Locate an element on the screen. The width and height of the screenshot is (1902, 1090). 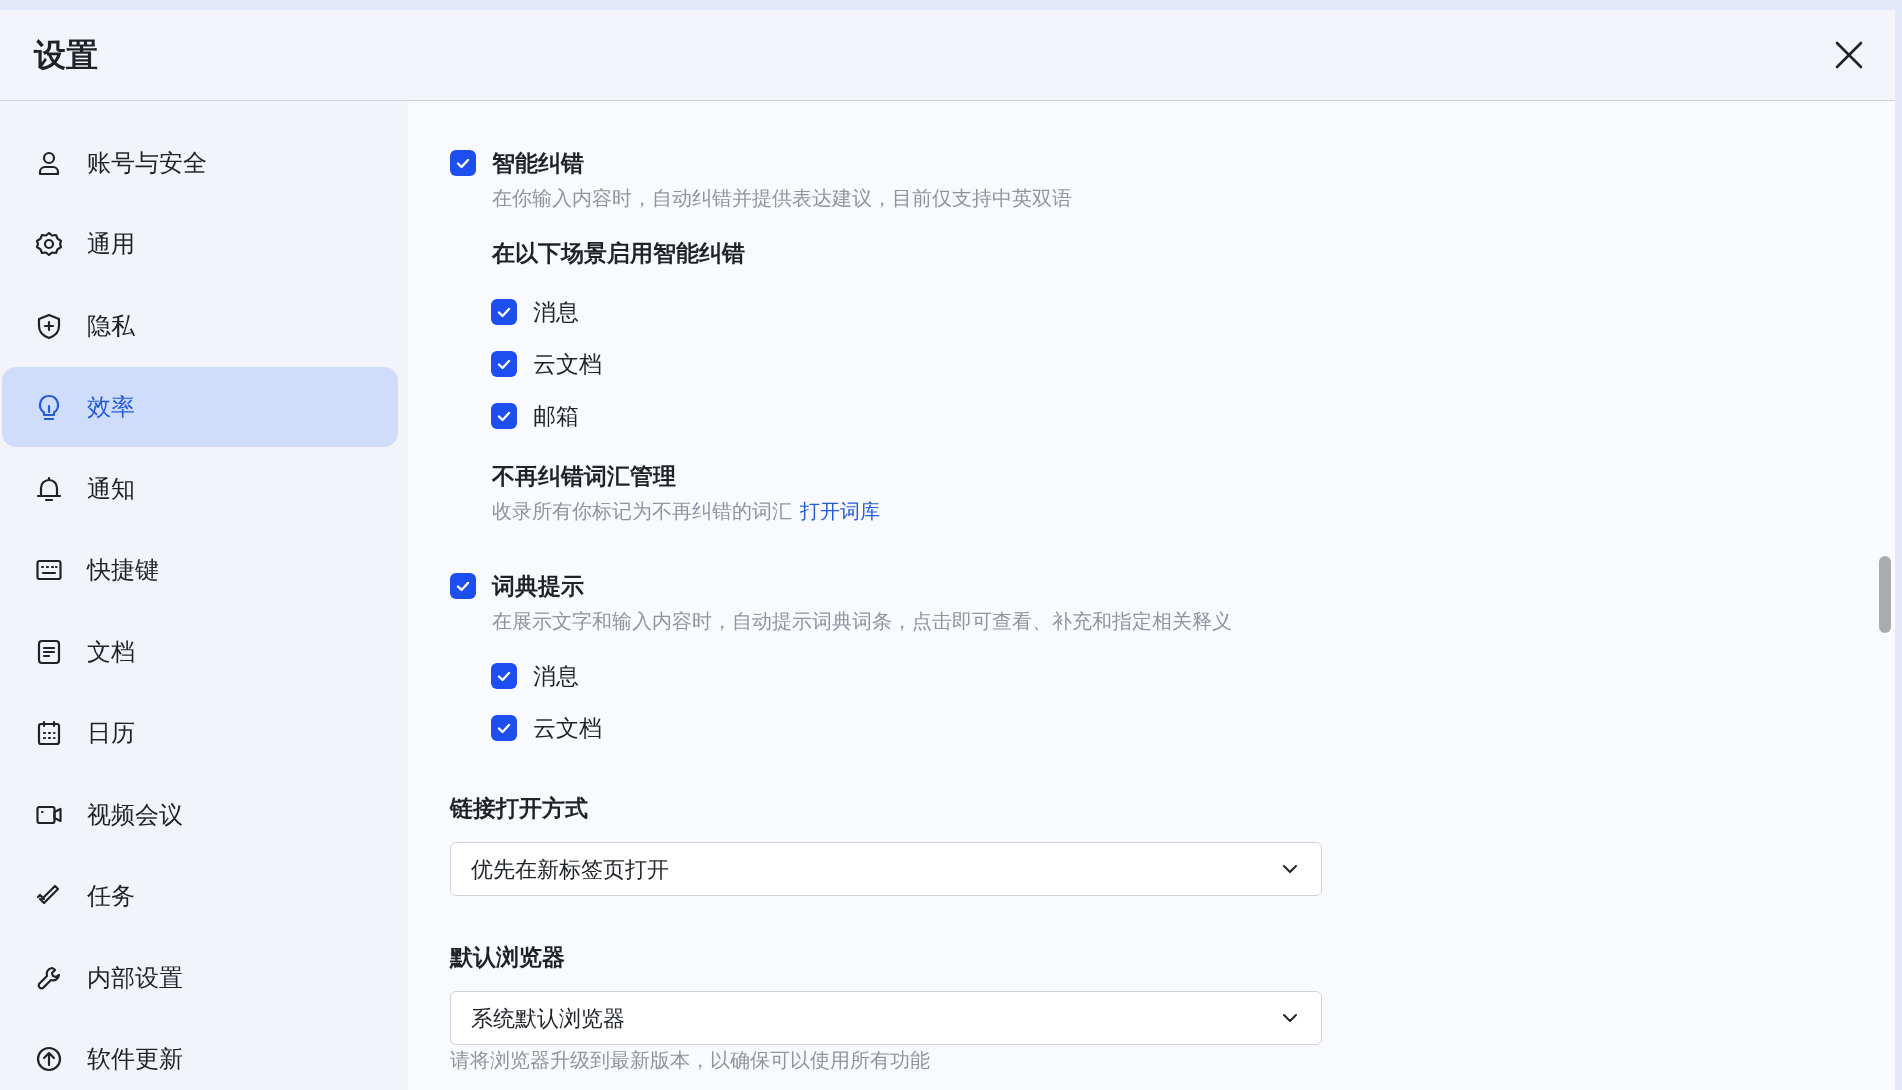
document-icon is located at coordinates (49, 651).